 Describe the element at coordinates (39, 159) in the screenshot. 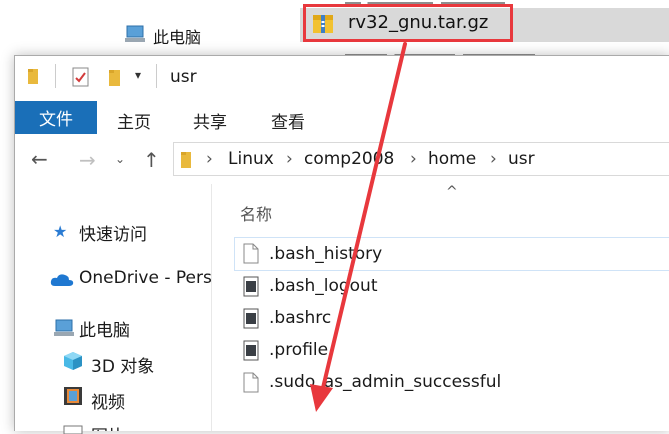

I see `back-arrow-icon: ←` at that location.